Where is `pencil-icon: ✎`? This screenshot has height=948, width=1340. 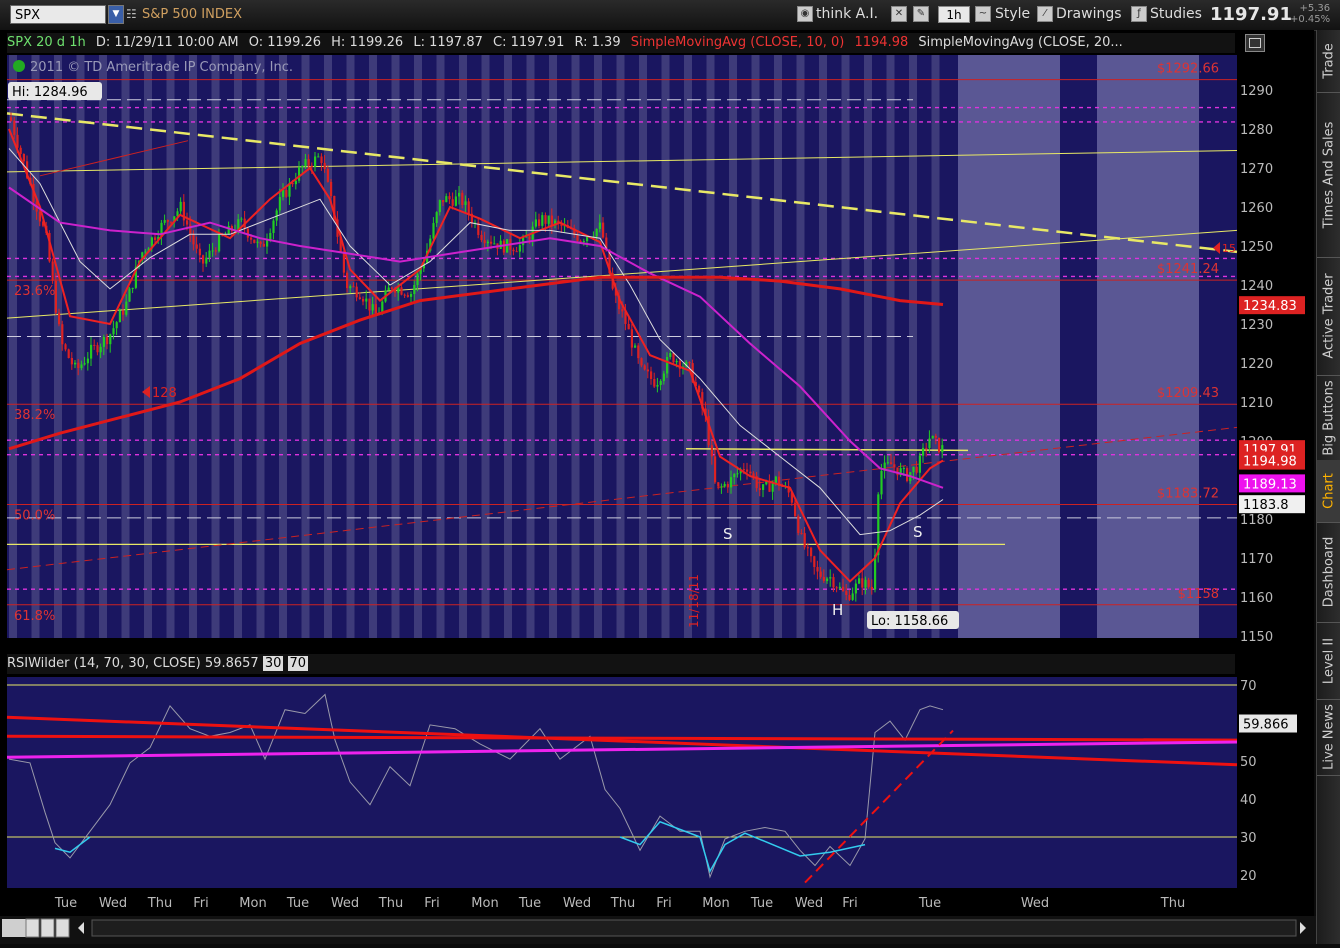 pencil-icon: ✎ is located at coordinates (921, 14).